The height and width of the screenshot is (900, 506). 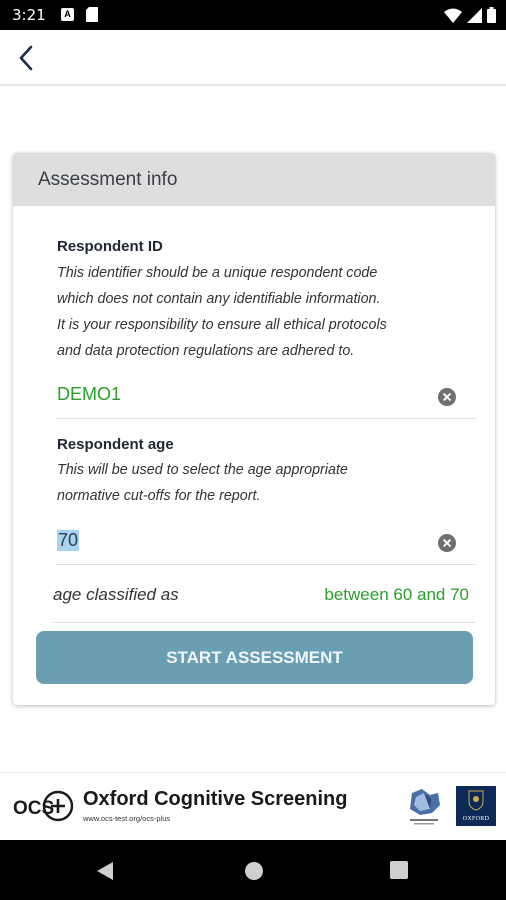 I want to click on partner-logo, so click(x=424, y=808).